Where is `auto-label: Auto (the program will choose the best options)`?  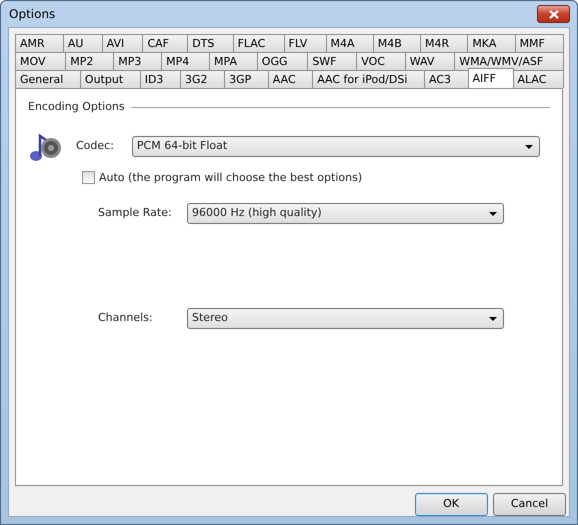 auto-label: Auto (the program will choose the best options) is located at coordinates (230, 178).